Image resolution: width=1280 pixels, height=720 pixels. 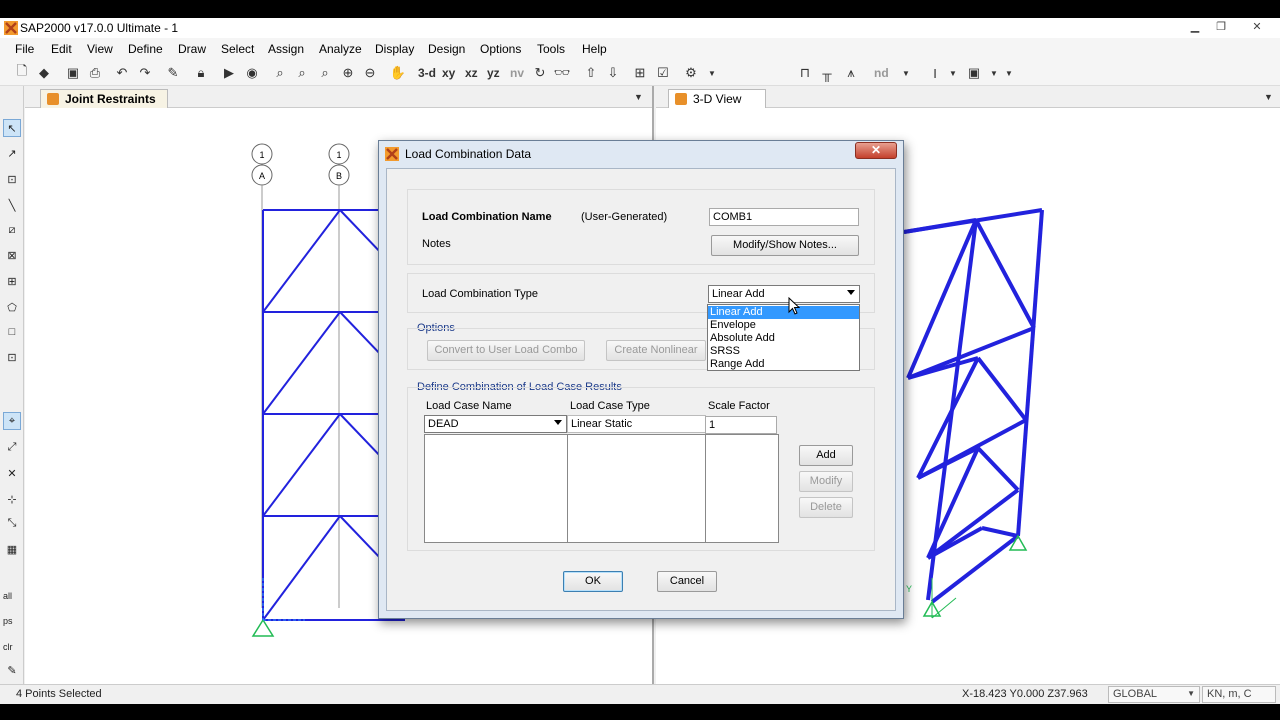 What do you see at coordinates (44, 73) in the screenshot?
I see `open-file-icon: ◆` at bounding box center [44, 73].